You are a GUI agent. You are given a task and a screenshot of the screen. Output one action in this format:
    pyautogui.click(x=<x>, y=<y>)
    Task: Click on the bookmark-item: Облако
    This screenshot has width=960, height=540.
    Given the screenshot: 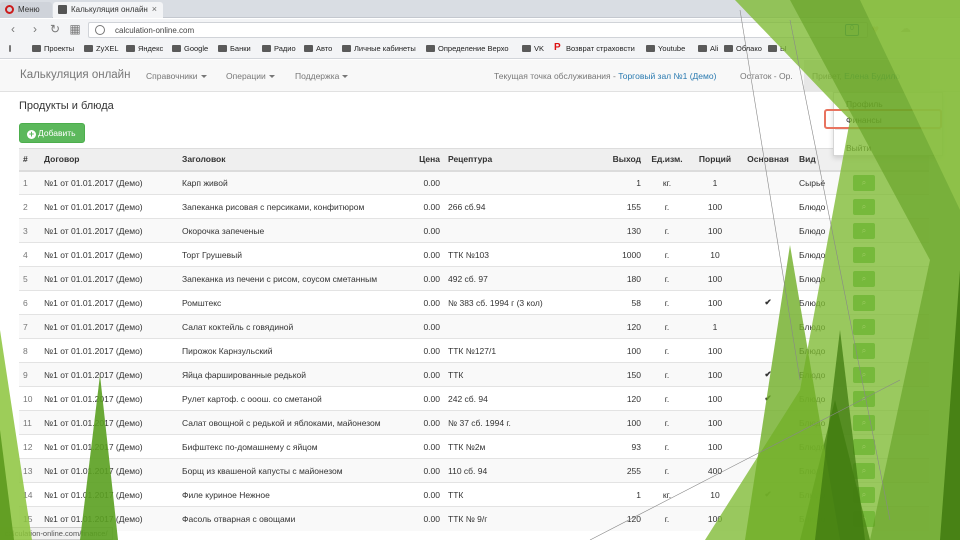 What is the action you would take?
    pyautogui.click(x=743, y=48)
    